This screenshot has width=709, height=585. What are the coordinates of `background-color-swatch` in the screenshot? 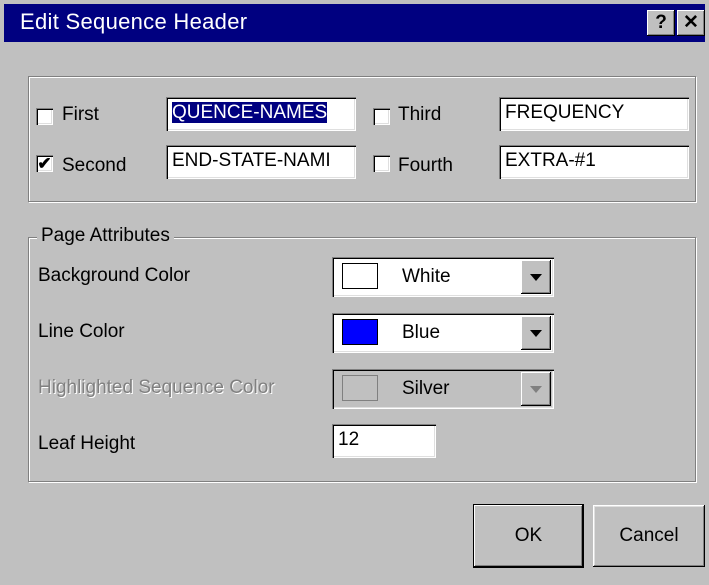 It's located at (360, 276).